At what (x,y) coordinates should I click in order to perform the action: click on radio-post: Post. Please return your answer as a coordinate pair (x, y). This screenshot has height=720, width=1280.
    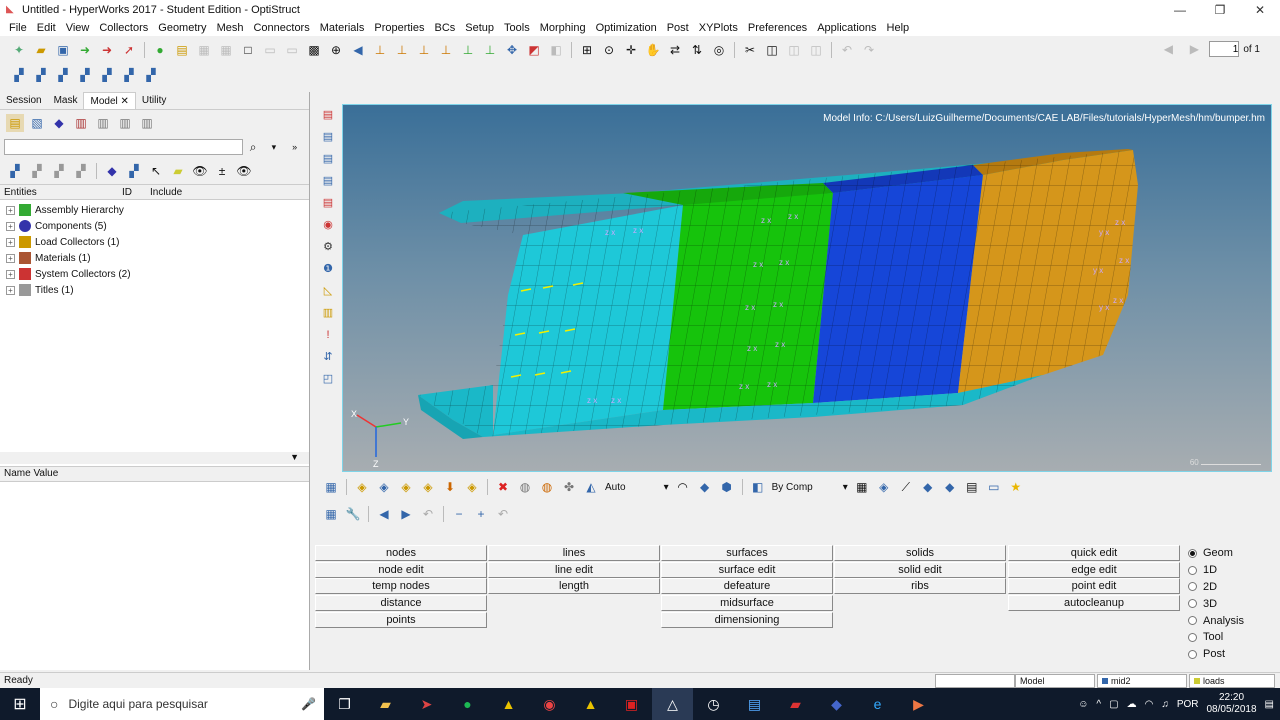
    Looking at the image, I should click on (1233, 654).